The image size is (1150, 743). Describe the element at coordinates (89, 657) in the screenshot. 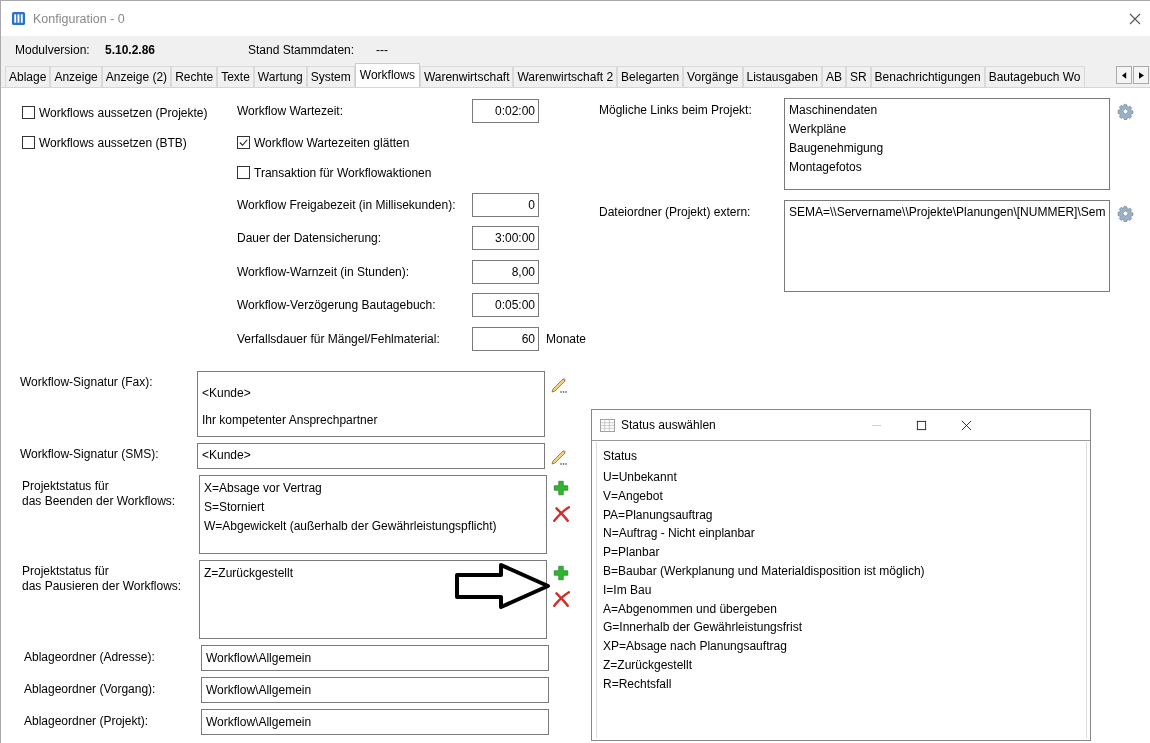

I see `field-label: Ablageordner (Adresse):` at that location.